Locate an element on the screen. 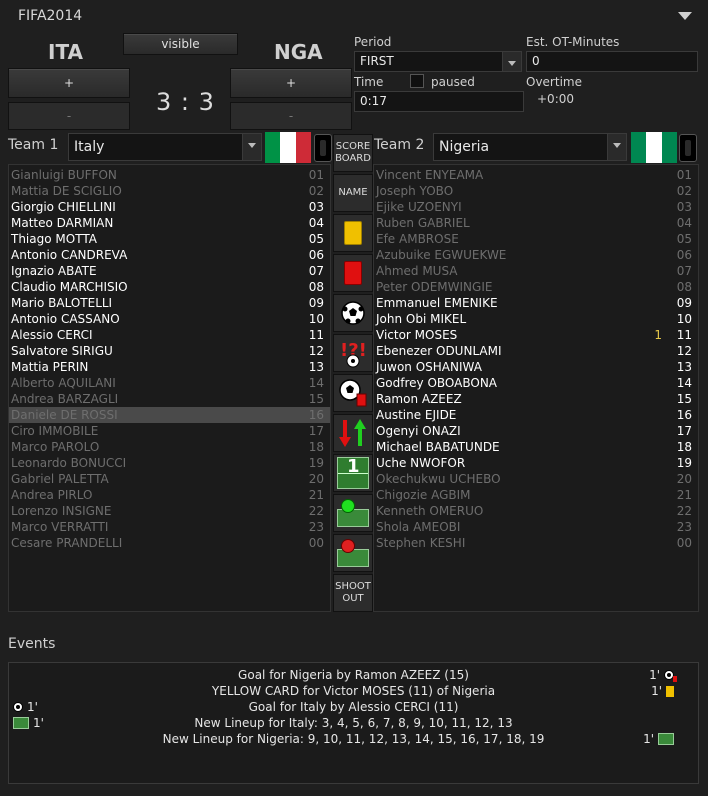 The image size is (708, 796). player-row: Ogenyi ONAZI 17 is located at coordinates (536, 431).